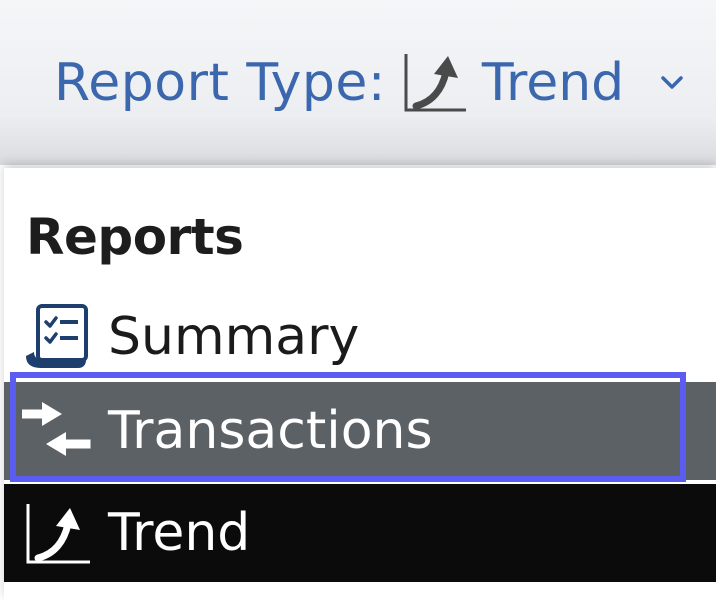  What do you see at coordinates (553, 82) in the screenshot?
I see `report-type-value: Trend` at bounding box center [553, 82].